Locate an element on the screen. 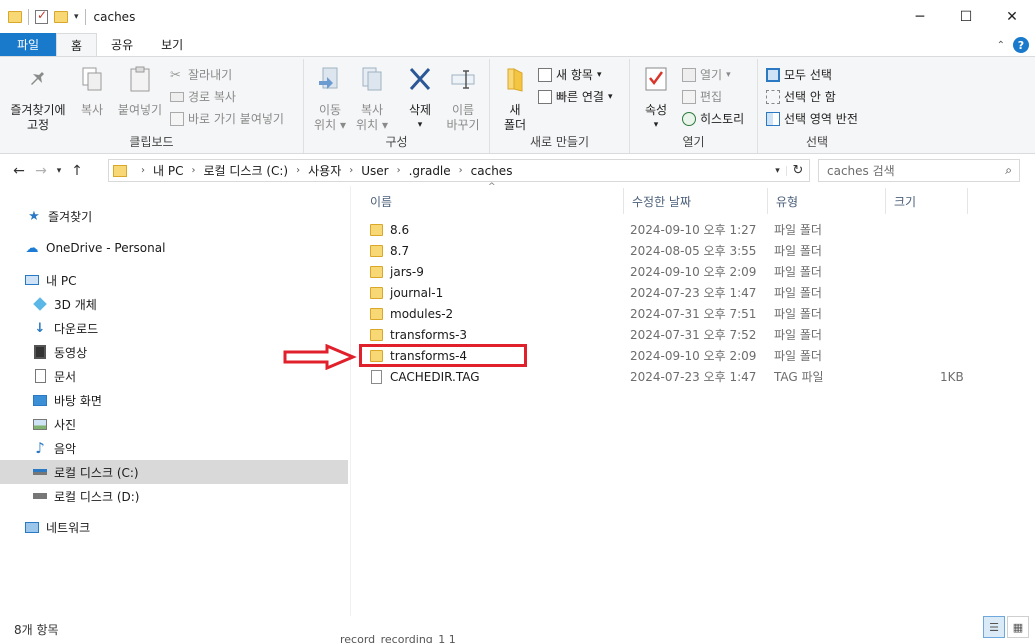 This screenshot has width=1035, height=643. close-button: ✕ is located at coordinates (1012, 16).